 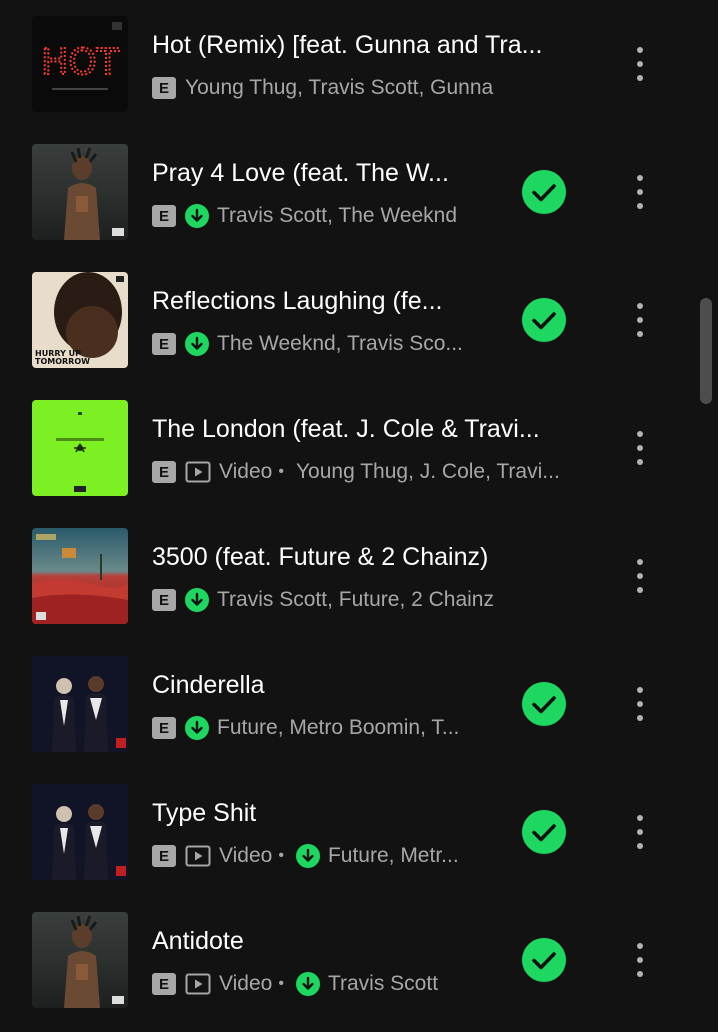 I want to click on scrollbar-thumb, so click(x=706, y=351).